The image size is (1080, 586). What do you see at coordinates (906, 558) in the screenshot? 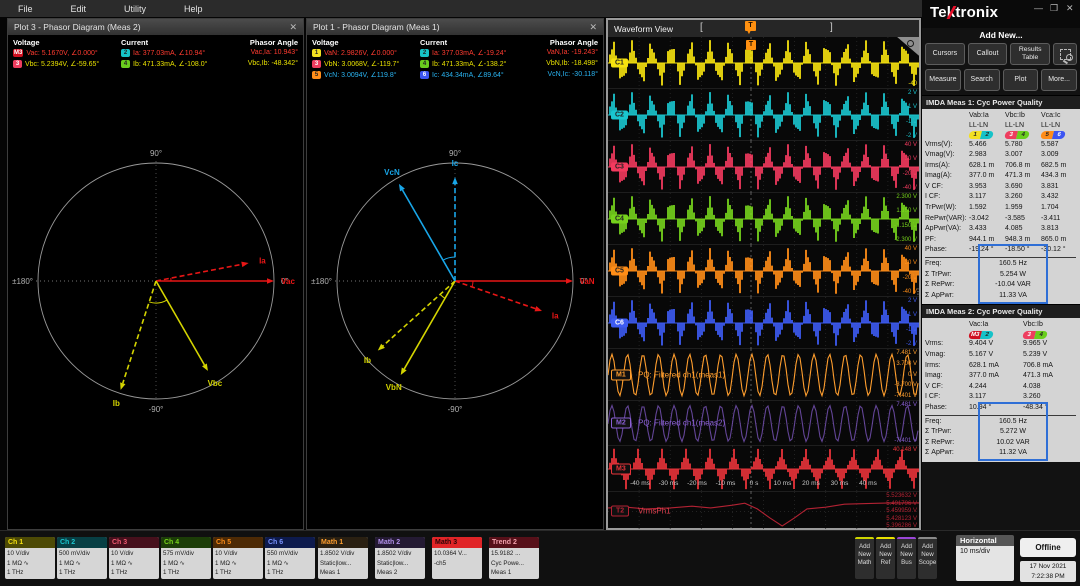
I see `add-new-bus-button: Add New Bus` at bounding box center [906, 558].